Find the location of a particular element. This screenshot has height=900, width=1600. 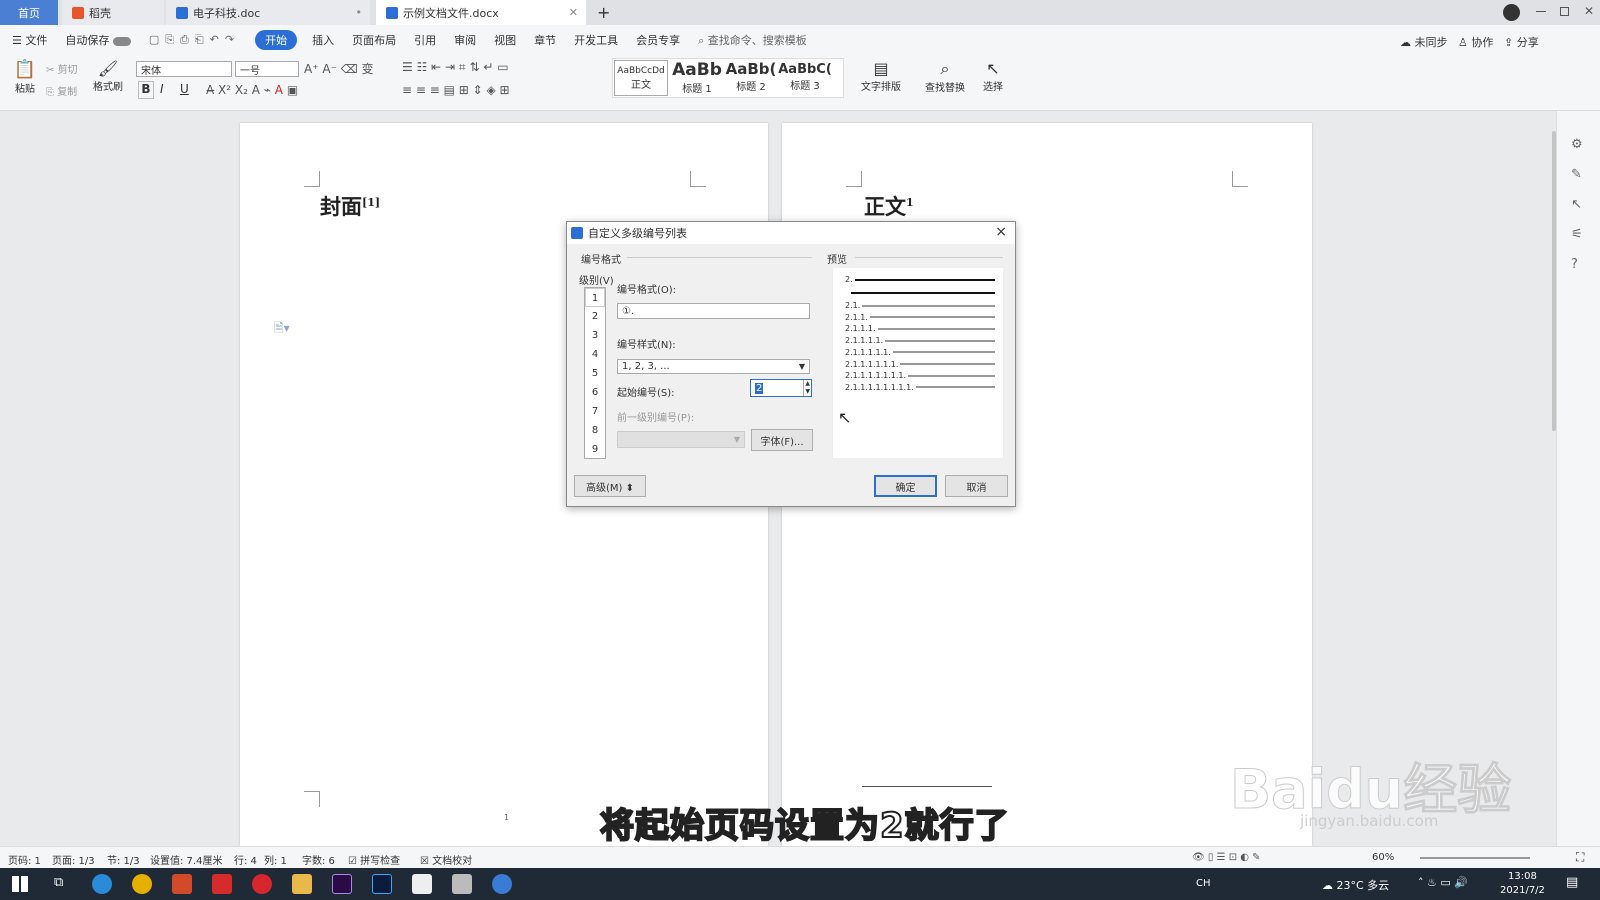

menu-review: 审阅 is located at coordinates (465, 40).